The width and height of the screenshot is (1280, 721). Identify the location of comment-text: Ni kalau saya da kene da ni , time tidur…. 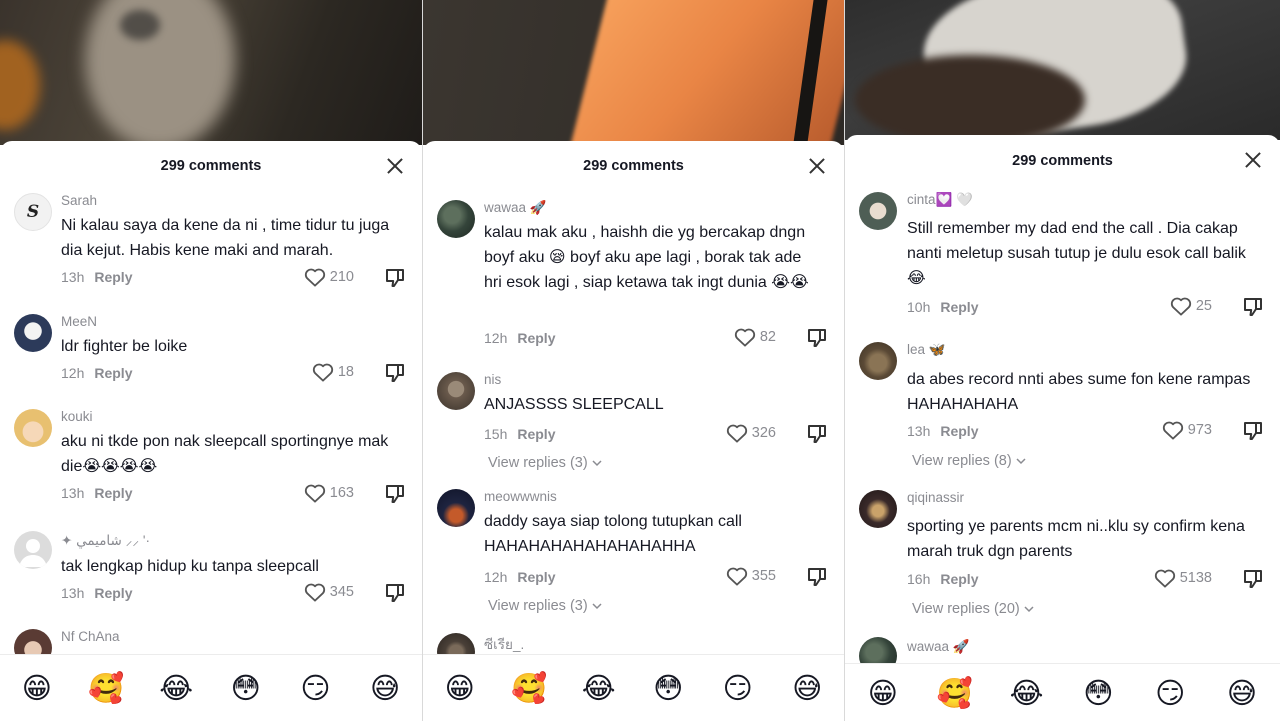
(225, 238).